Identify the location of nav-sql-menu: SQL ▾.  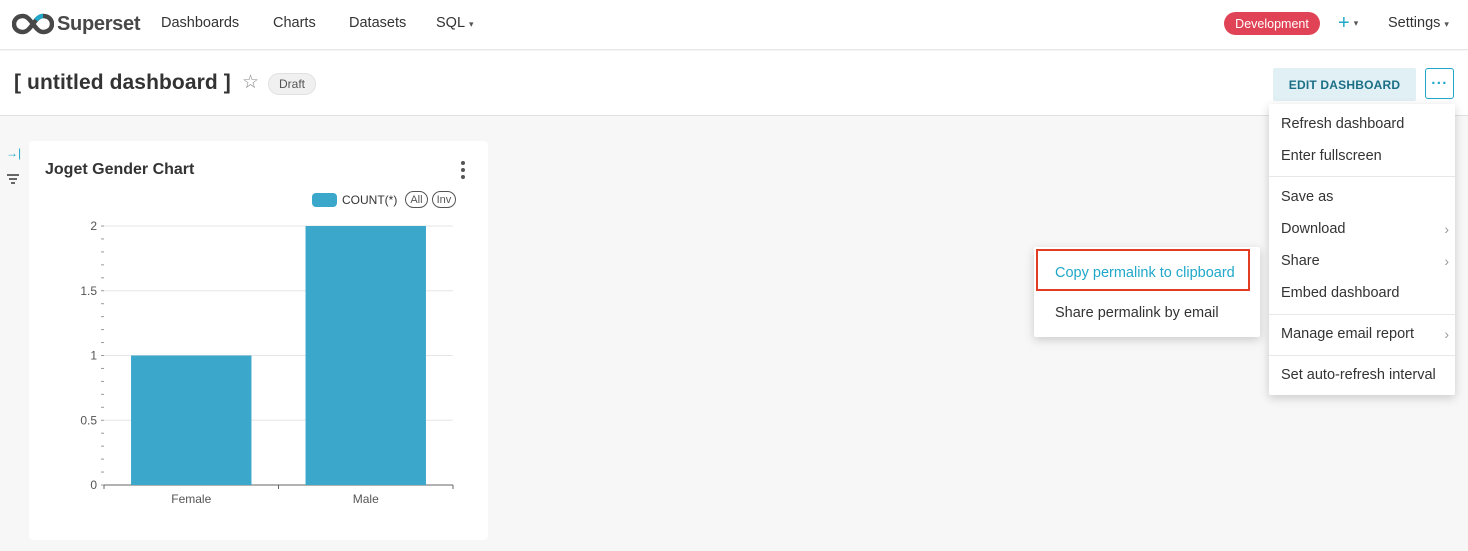
(455, 23).